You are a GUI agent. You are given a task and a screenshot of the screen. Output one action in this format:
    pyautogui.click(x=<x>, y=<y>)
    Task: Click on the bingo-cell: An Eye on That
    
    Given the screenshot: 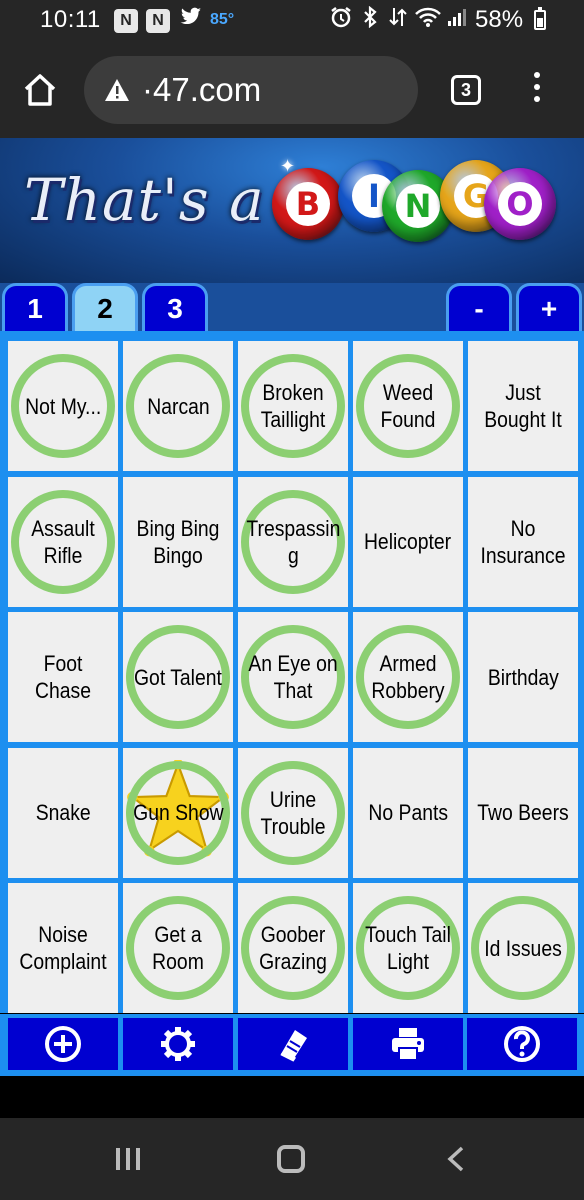 What is the action you would take?
    pyautogui.click(x=293, y=677)
    